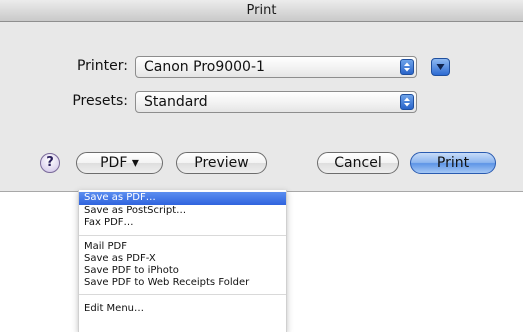  What do you see at coordinates (204, 67) in the screenshot?
I see `printer-popup-value: Canon Pro9000-1` at bounding box center [204, 67].